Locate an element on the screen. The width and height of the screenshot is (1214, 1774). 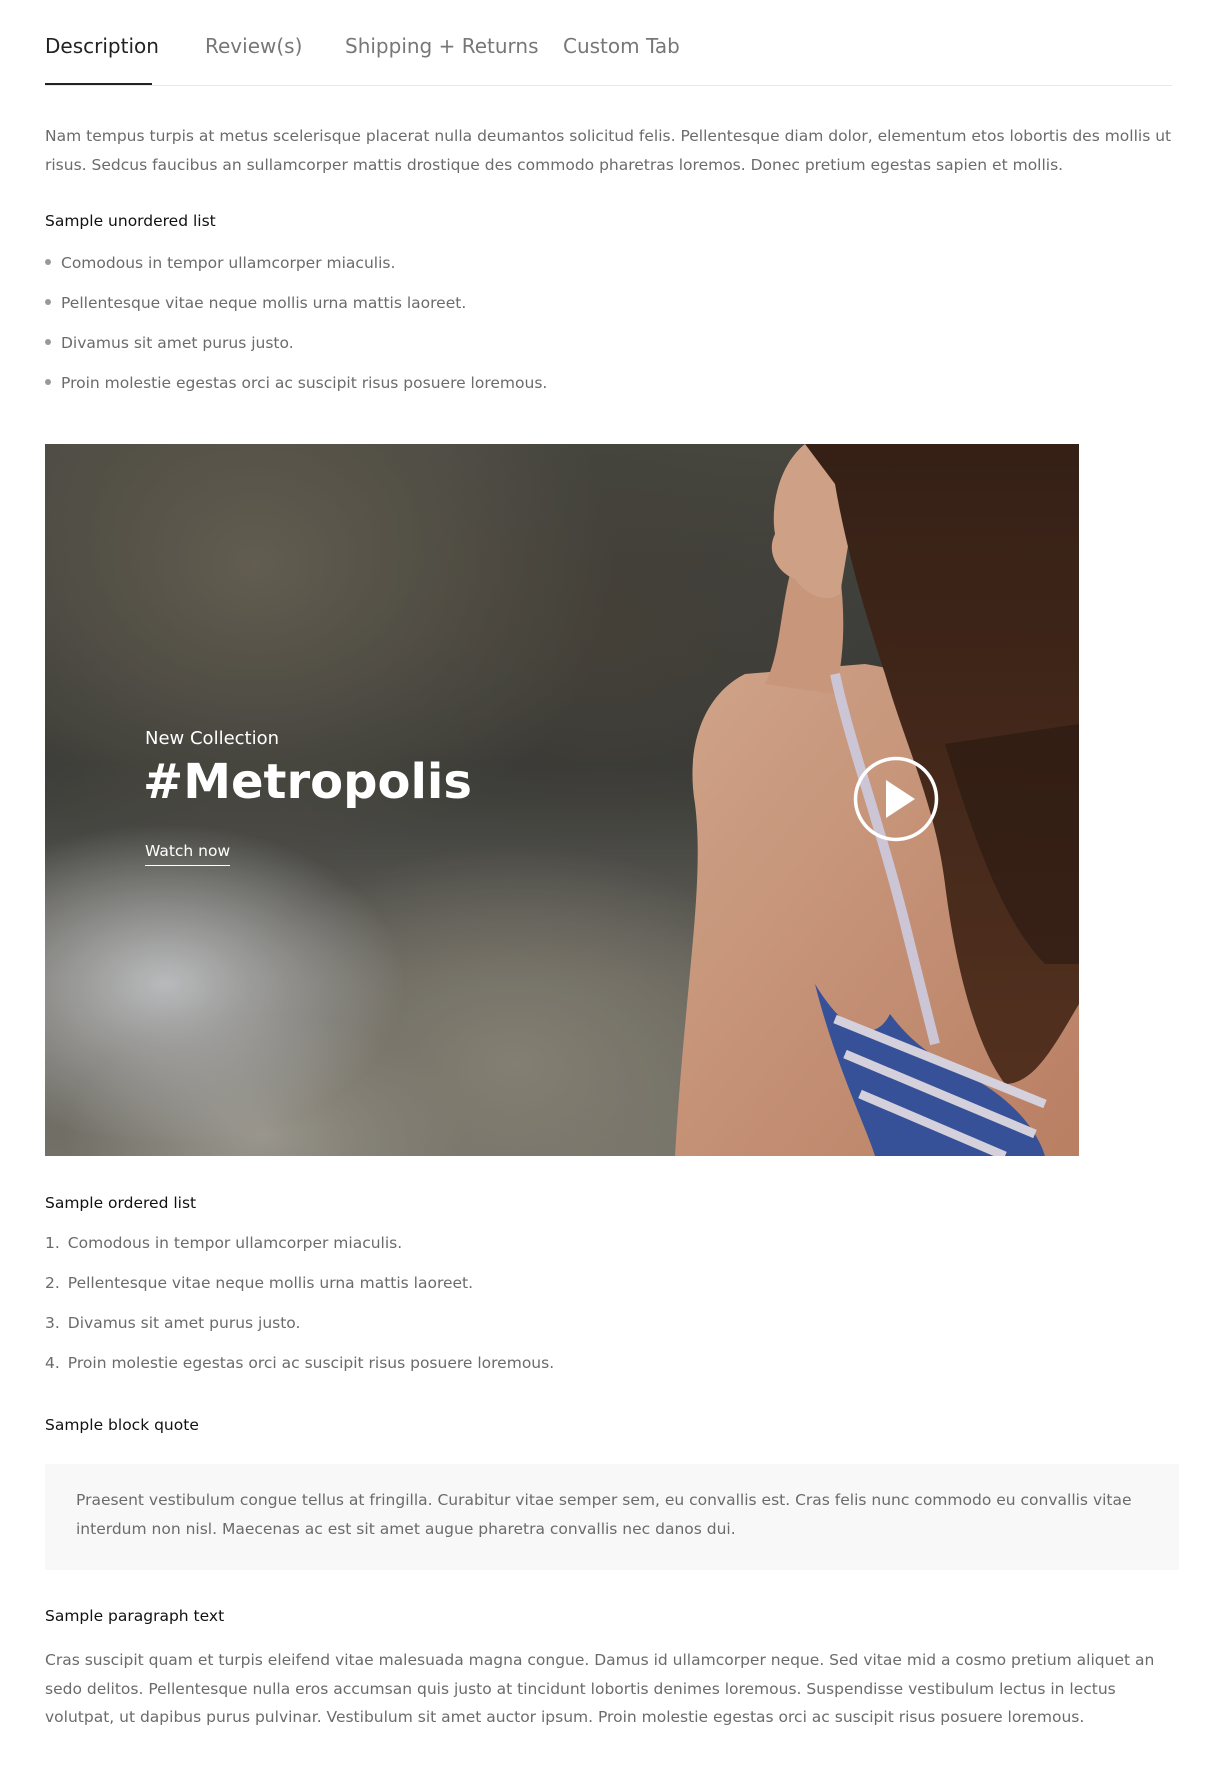
list-item: Divamus sit amet purus justo. is located at coordinates (169, 343).